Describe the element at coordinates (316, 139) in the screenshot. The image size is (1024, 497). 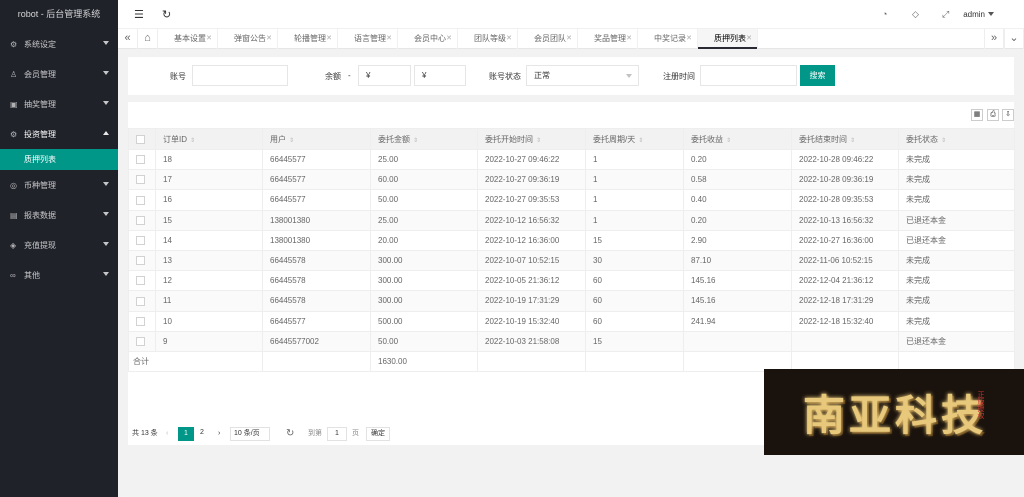
I see `column-header-1: 用户 ⇕` at that location.